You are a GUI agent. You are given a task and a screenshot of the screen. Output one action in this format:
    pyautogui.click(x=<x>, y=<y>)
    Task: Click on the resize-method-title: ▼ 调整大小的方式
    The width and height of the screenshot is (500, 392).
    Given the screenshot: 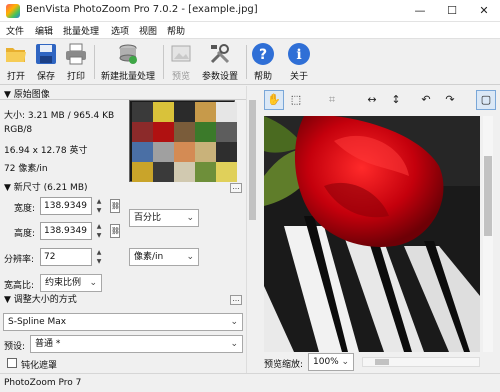 What is the action you would take?
    pyautogui.click(x=40, y=300)
    